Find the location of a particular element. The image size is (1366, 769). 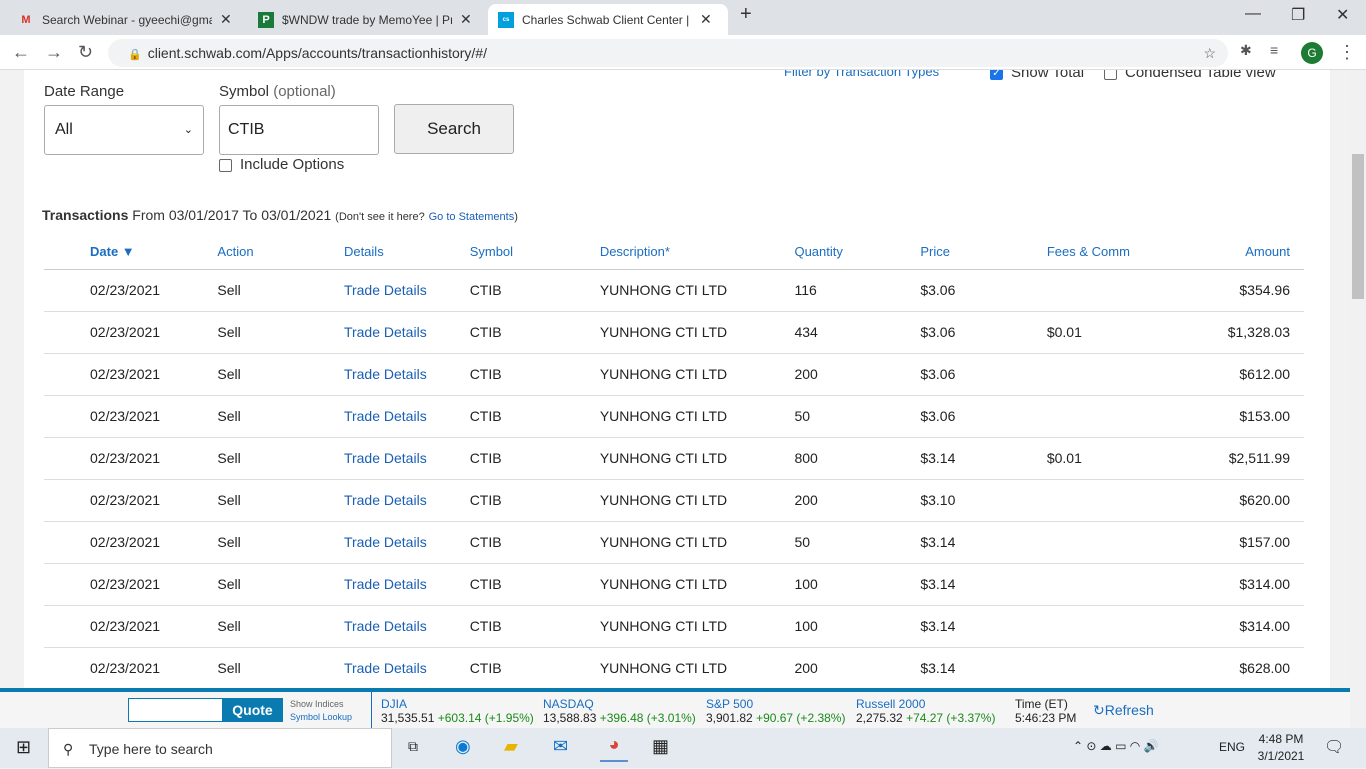

taskbar-search: ⚲ Type here to search is located at coordinates (220, 748).